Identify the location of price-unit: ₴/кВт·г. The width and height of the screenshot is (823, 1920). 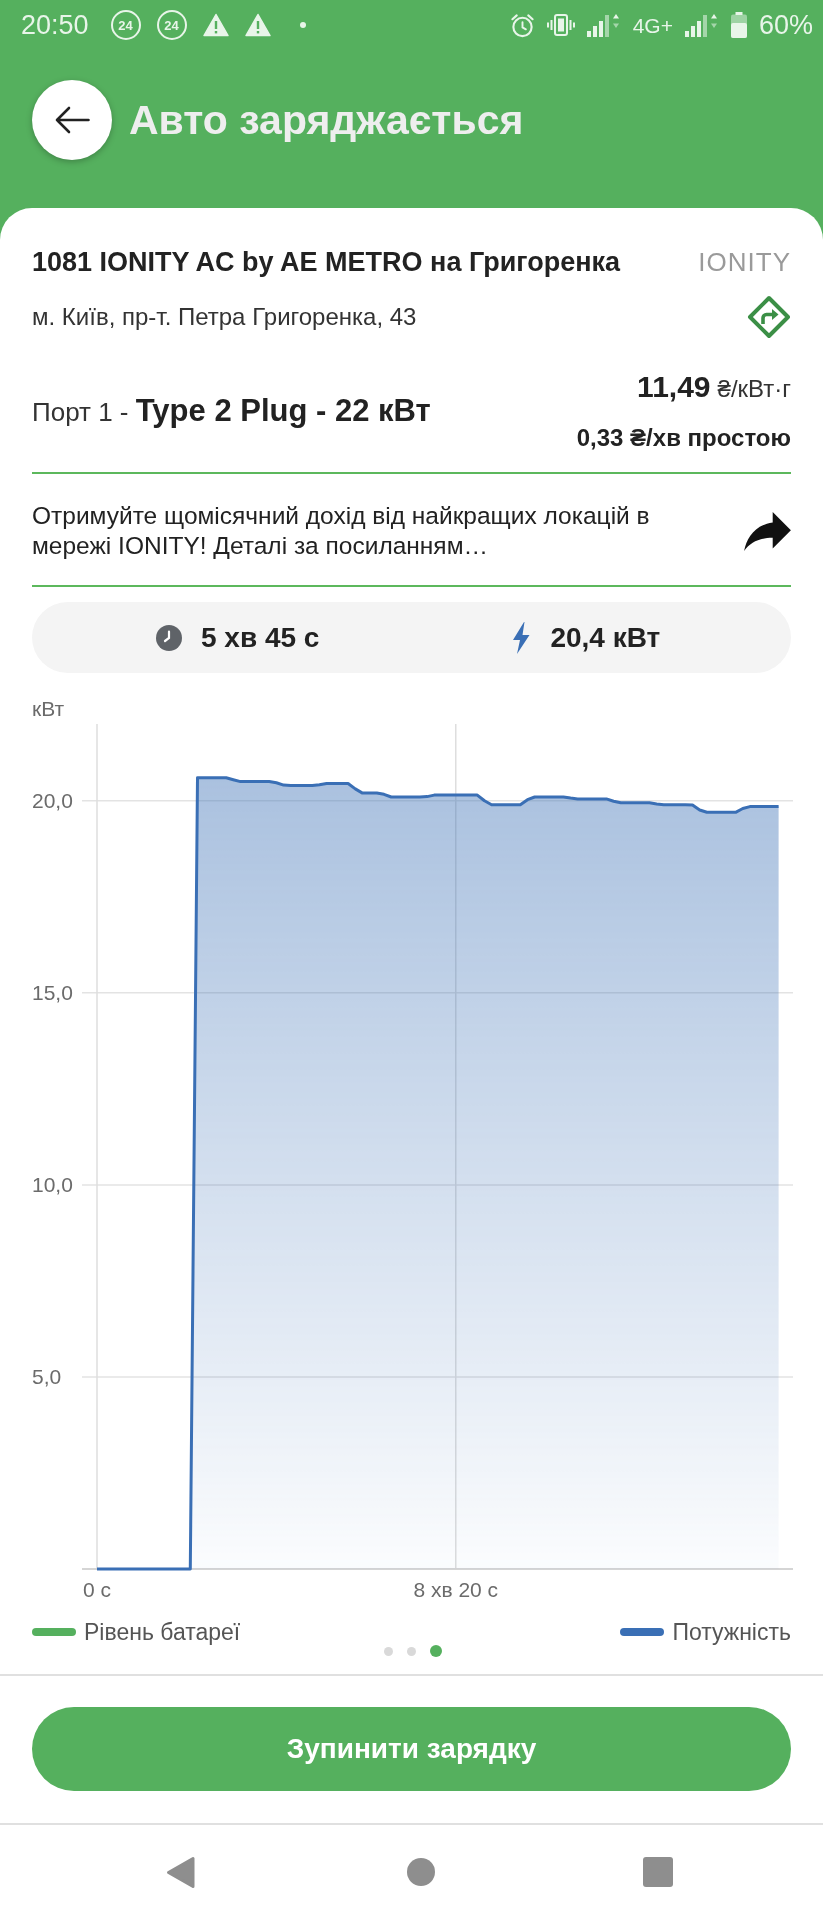
(754, 389).